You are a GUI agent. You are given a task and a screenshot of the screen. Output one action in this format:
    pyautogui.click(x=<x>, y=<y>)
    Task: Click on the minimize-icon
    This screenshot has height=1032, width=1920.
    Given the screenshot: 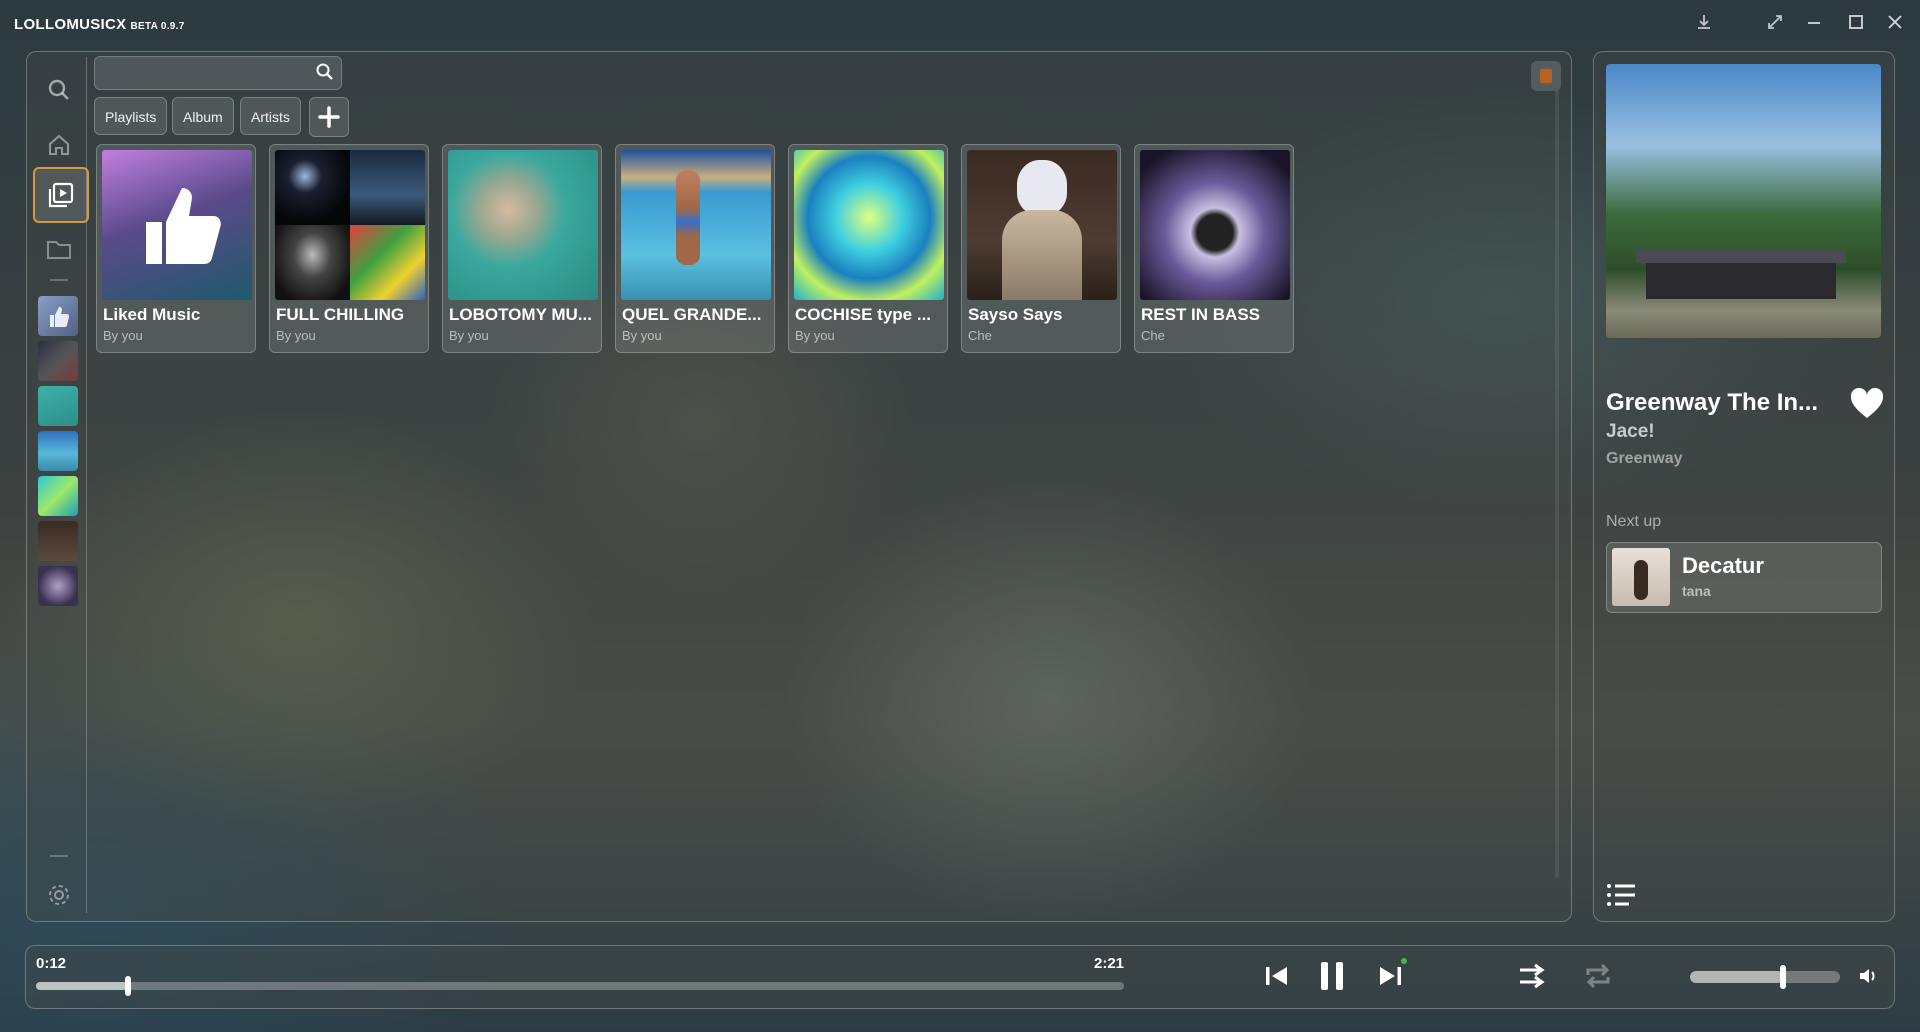 What is the action you would take?
    pyautogui.click(x=1814, y=25)
    